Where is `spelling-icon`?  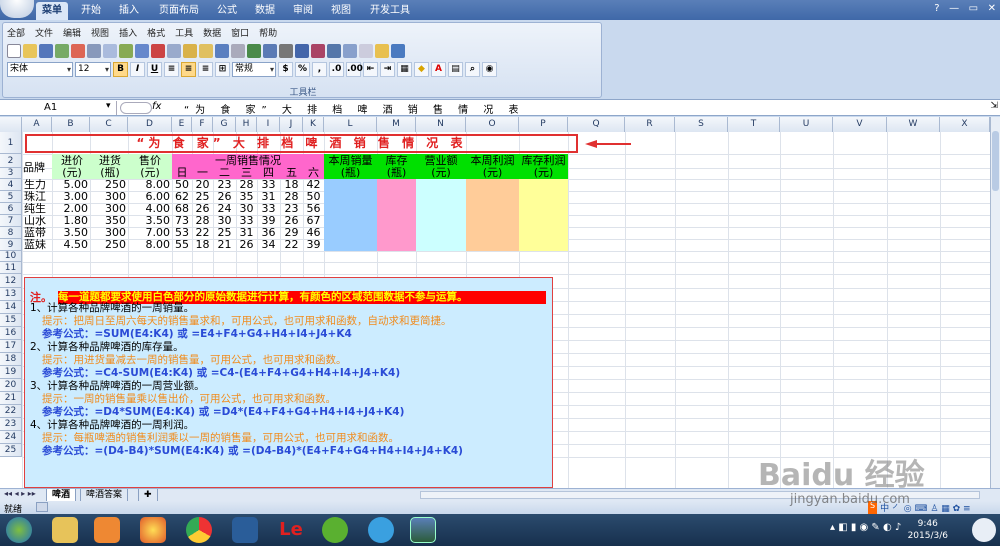
spelling-icon is located at coordinates (126, 50).